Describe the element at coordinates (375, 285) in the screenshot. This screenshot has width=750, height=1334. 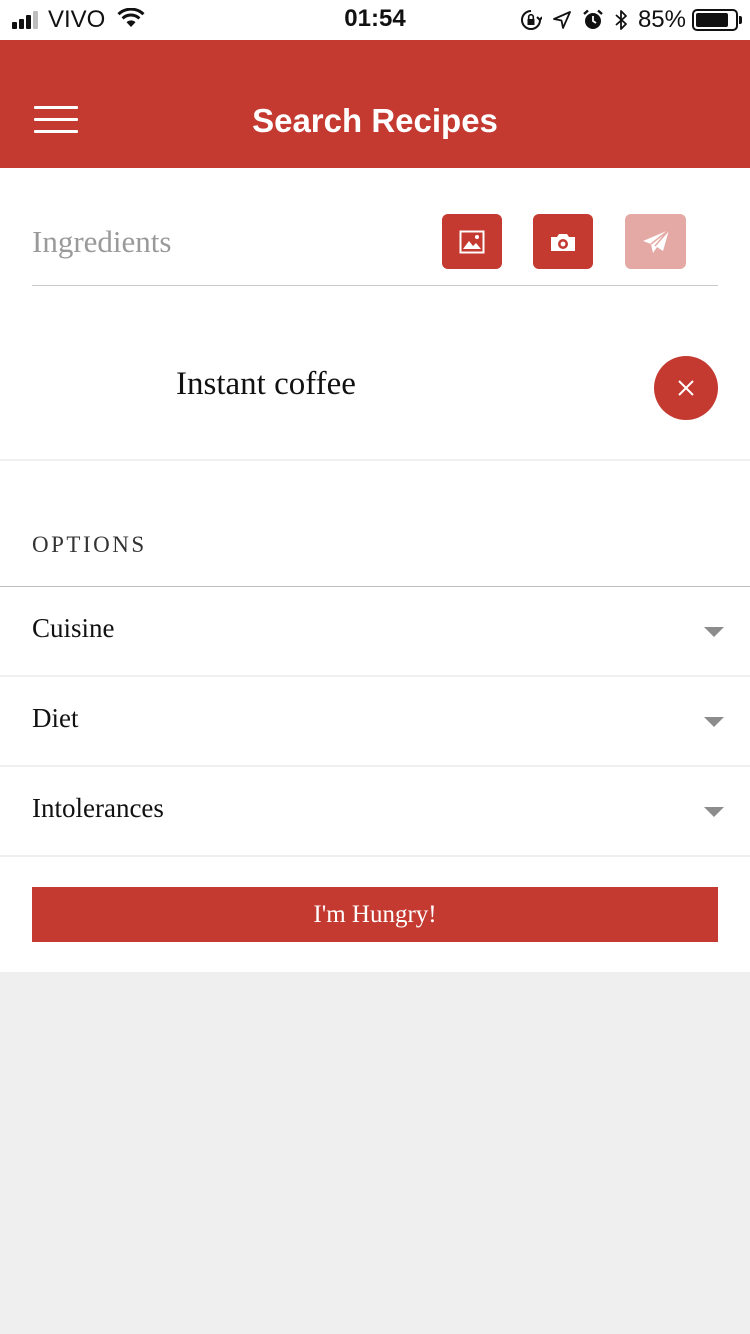
I see `input-underline` at that location.